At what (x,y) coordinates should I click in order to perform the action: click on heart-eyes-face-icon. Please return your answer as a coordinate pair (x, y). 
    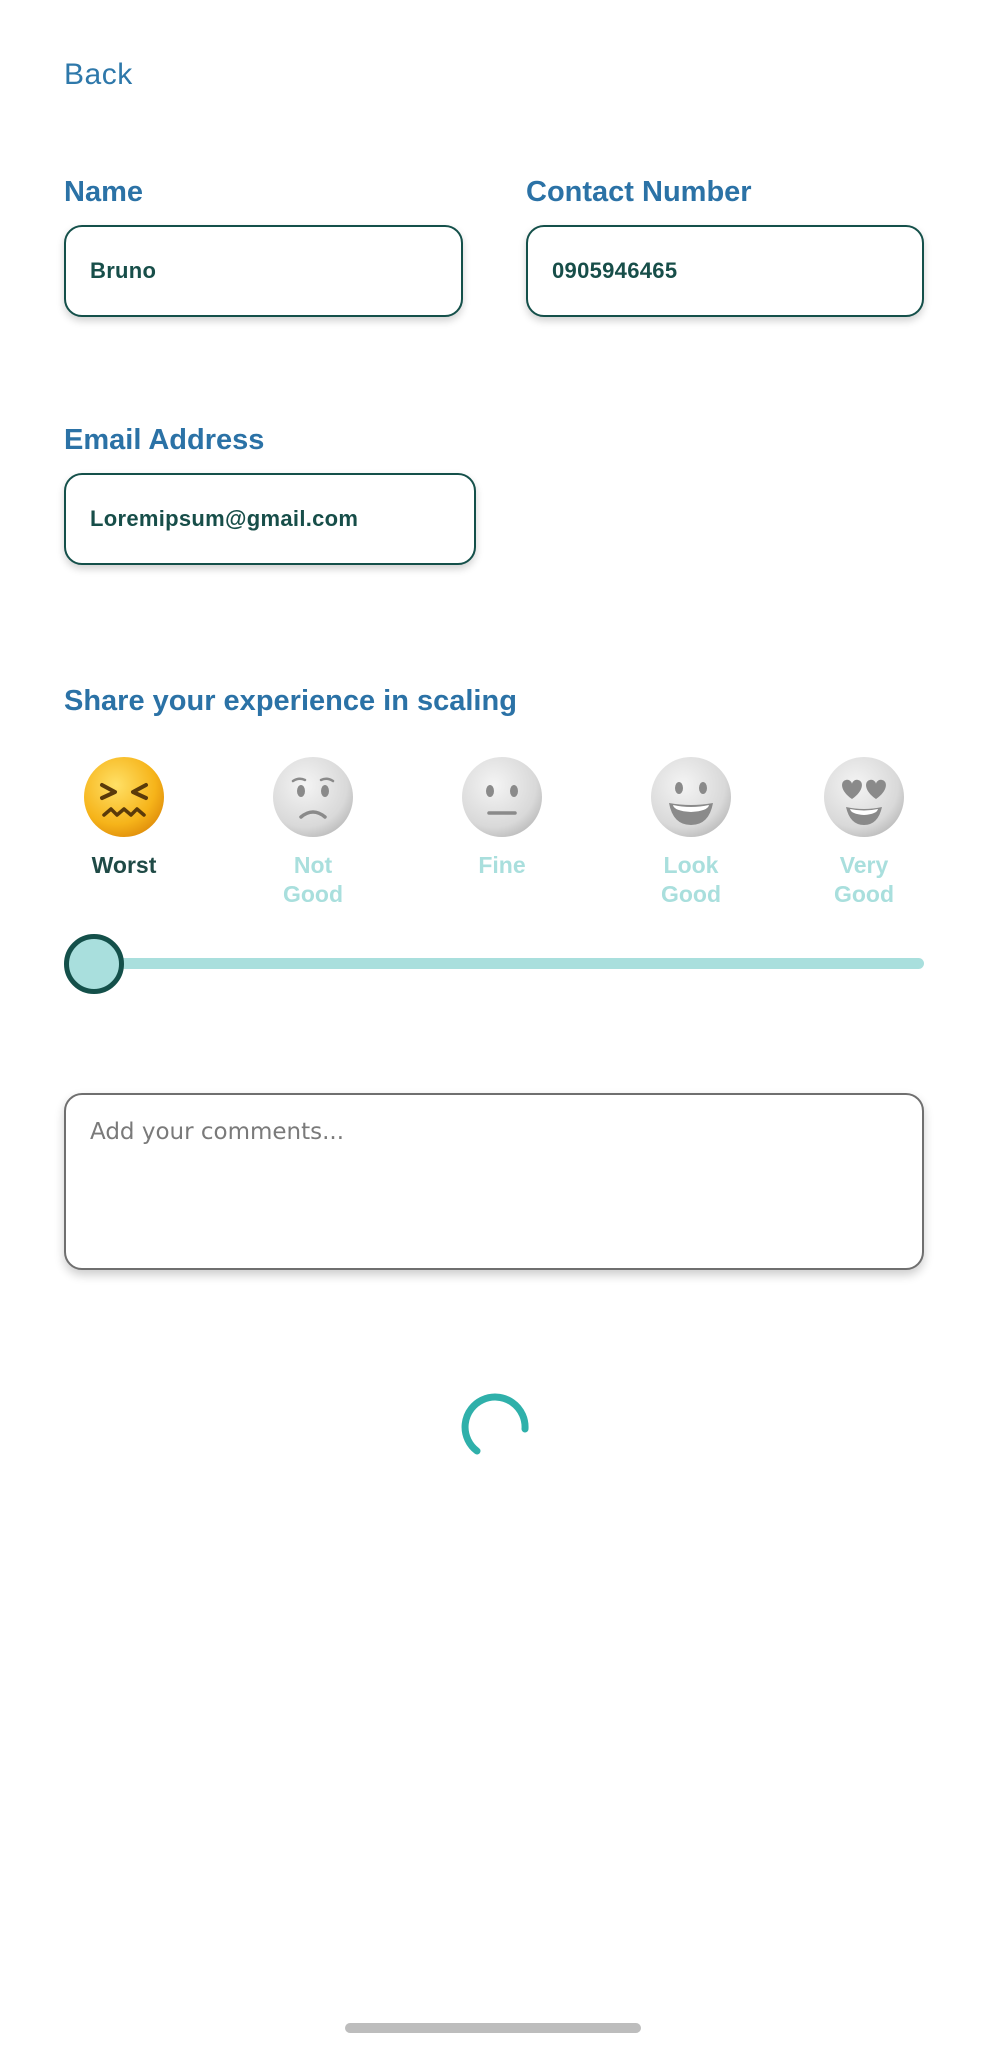
    Looking at the image, I should click on (864, 797).